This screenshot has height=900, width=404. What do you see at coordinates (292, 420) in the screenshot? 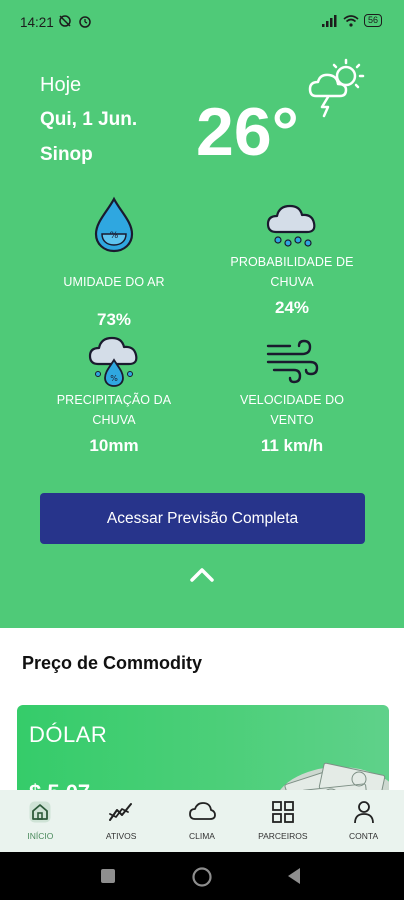
I see `metric-label-line2: VENTO` at bounding box center [292, 420].